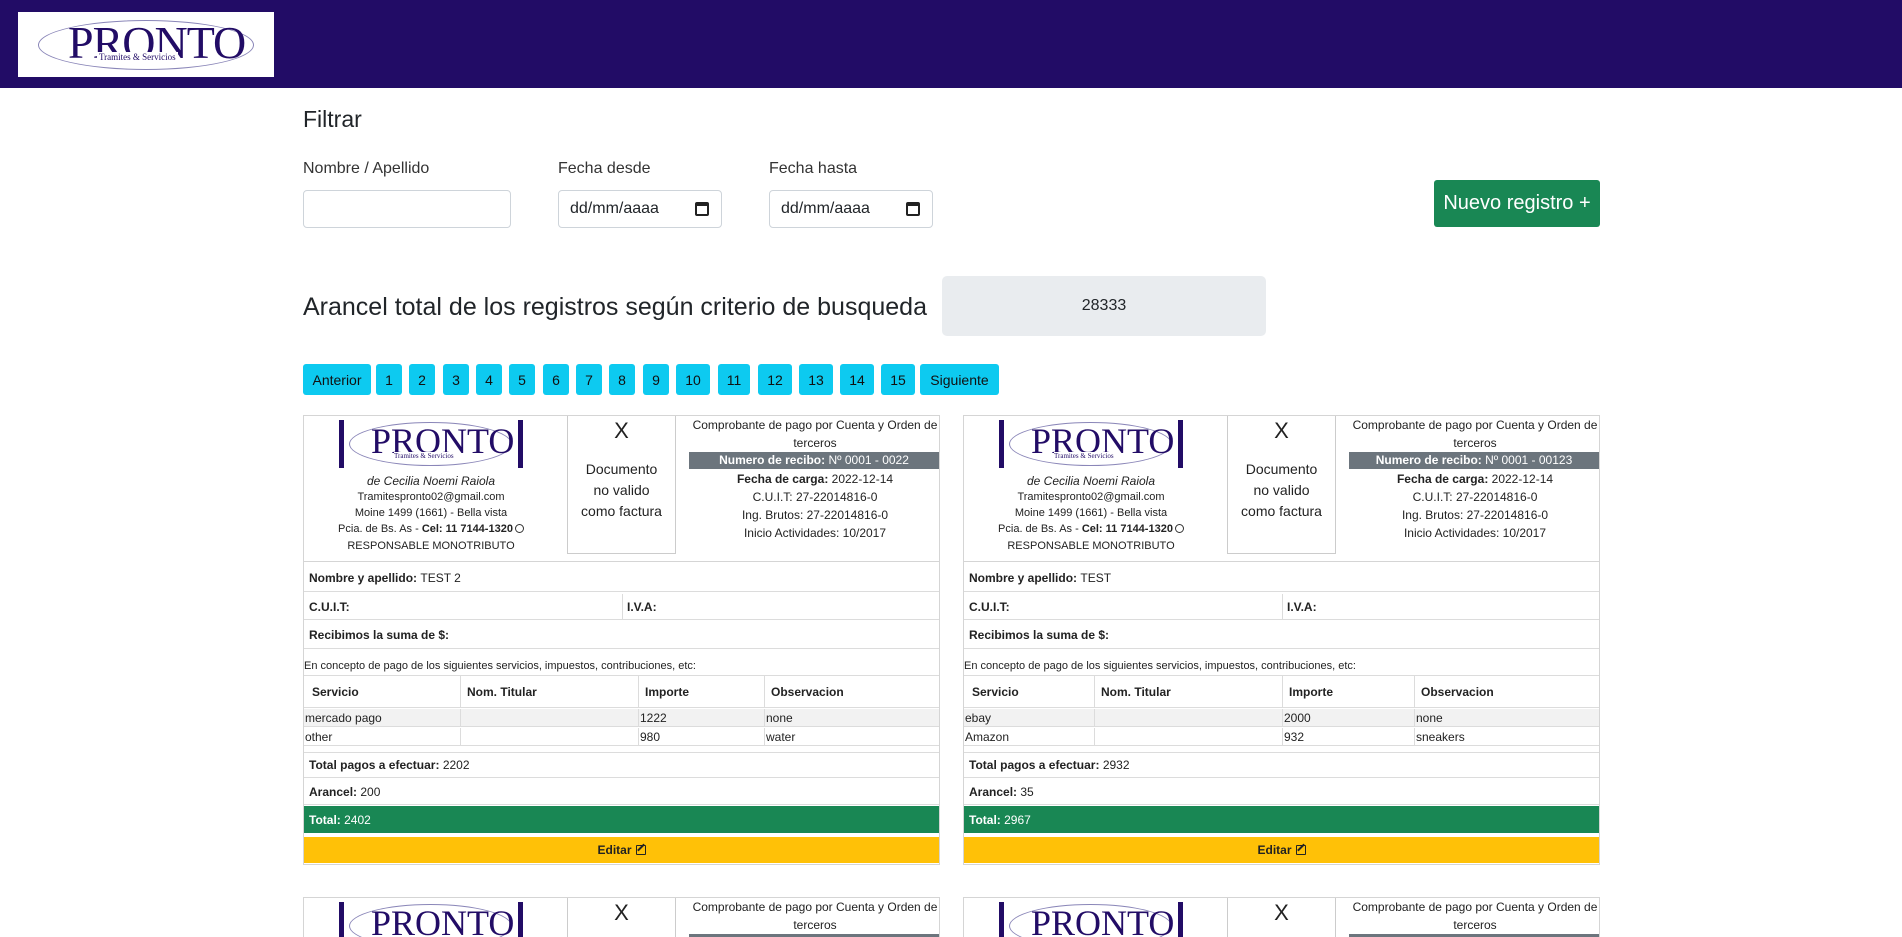  I want to click on arancel-value: 200, so click(370, 791).